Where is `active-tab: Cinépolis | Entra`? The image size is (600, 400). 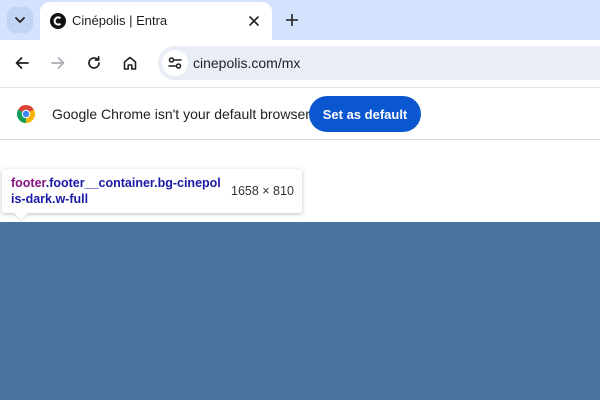
active-tab: Cinépolis | Entra is located at coordinates (156, 21).